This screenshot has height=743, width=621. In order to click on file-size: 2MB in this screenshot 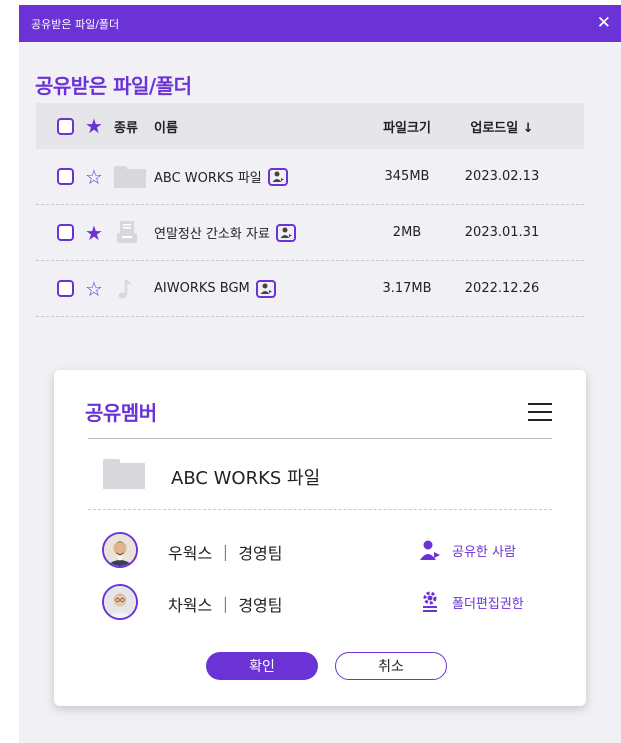, I will do `click(407, 232)`.